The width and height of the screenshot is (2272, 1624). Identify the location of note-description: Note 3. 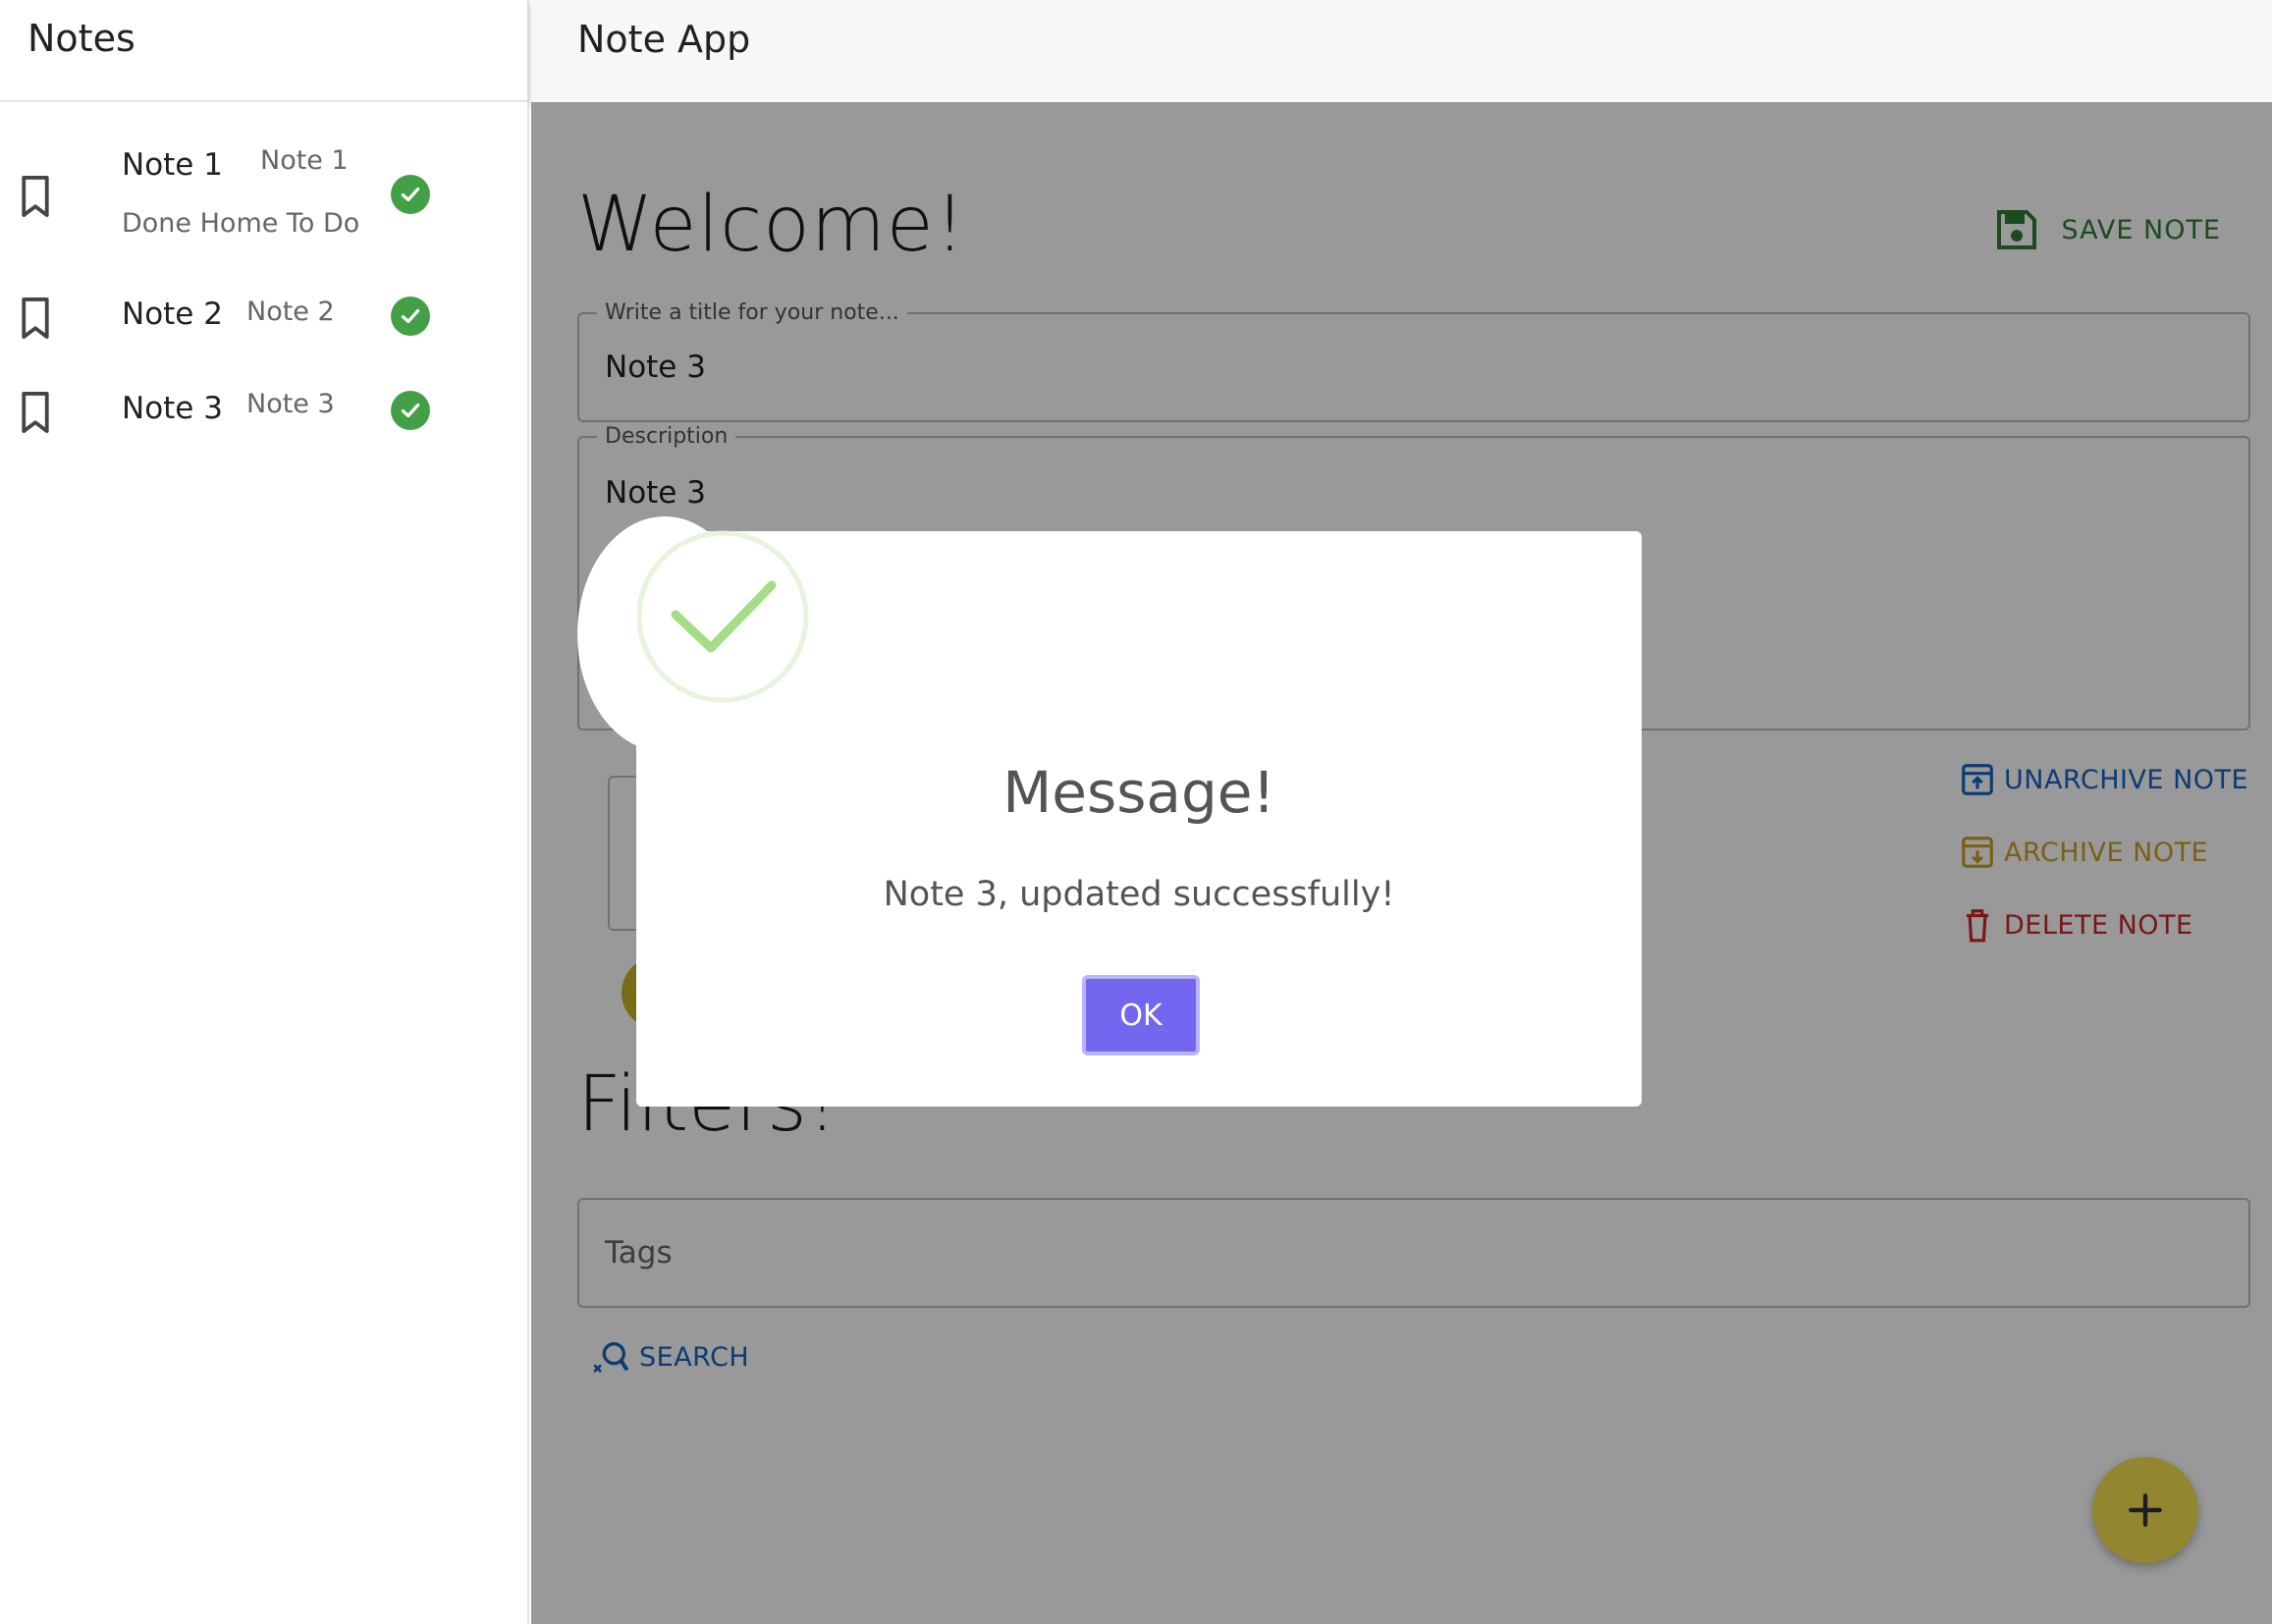
(290, 404).